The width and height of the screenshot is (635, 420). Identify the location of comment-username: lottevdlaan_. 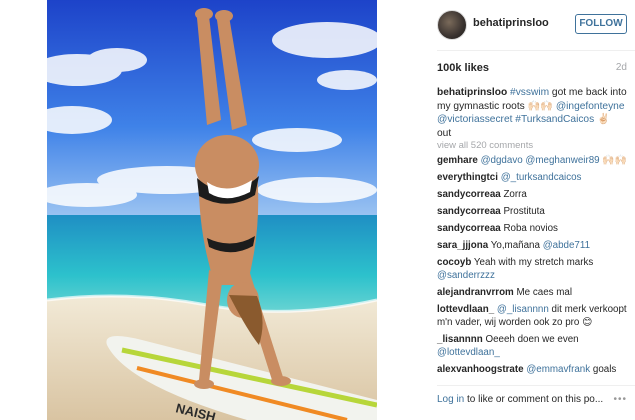
(465, 309).